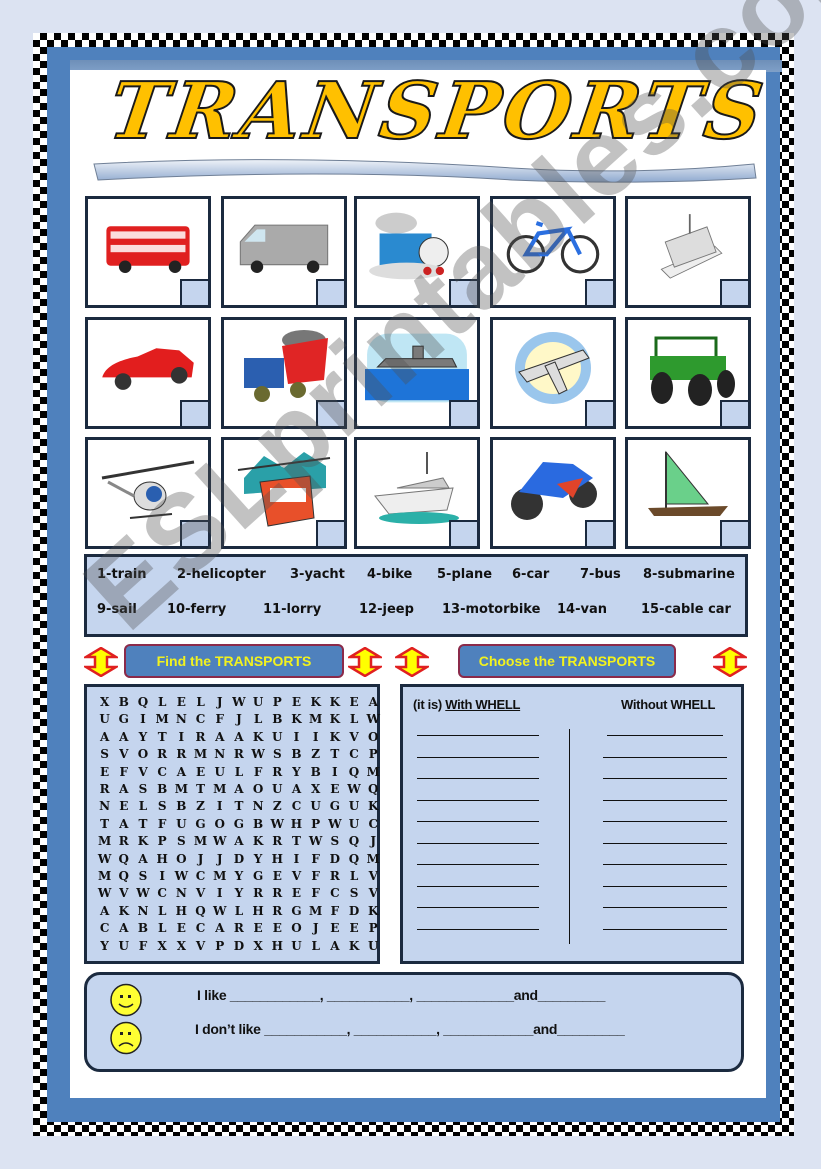 Image resolution: width=821 pixels, height=1169 pixels. What do you see at coordinates (665, 778) in the screenshot?
I see `without-wheel-answer-line` at bounding box center [665, 778].